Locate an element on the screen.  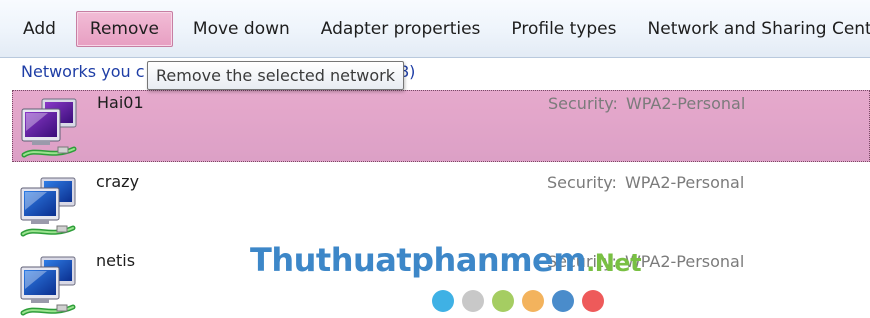
networks-section-header: Networks you c 8) is located at coordinates (218, 71).